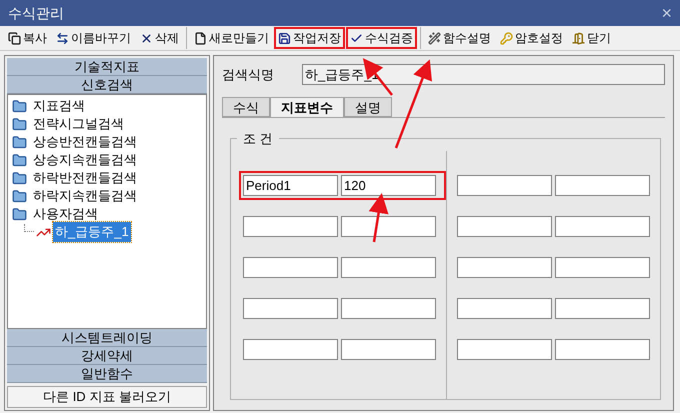 The width and height of the screenshot is (680, 413). I want to click on door-icon, so click(578, 38).